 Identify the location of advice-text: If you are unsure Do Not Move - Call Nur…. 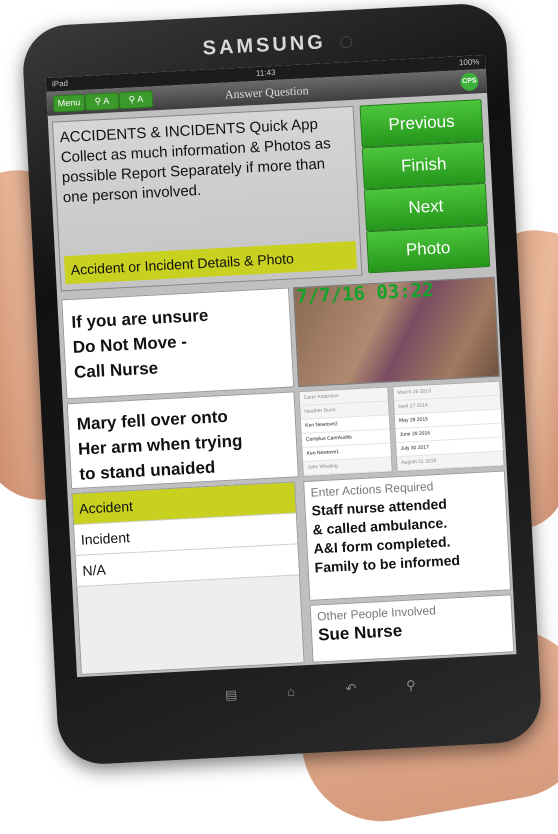
(177, 342).